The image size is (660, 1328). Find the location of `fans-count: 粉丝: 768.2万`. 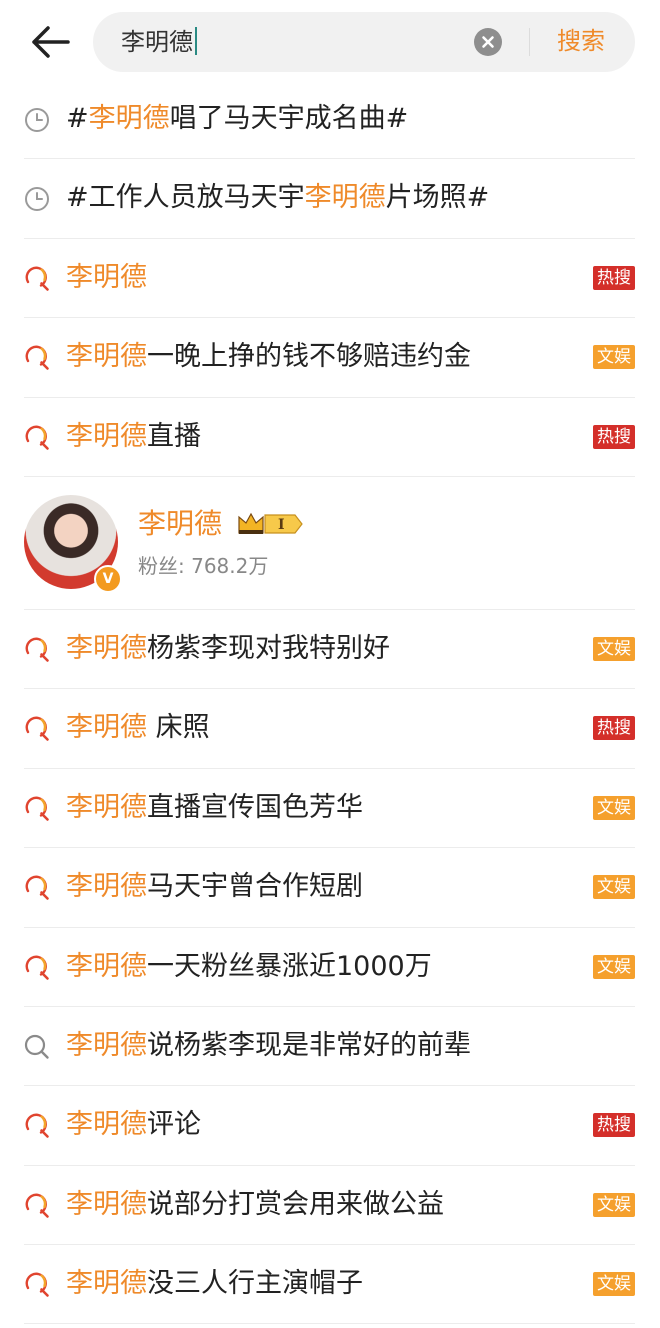

fans-count: 粉丝: 768.2万 is located at coordinates (203, 565).